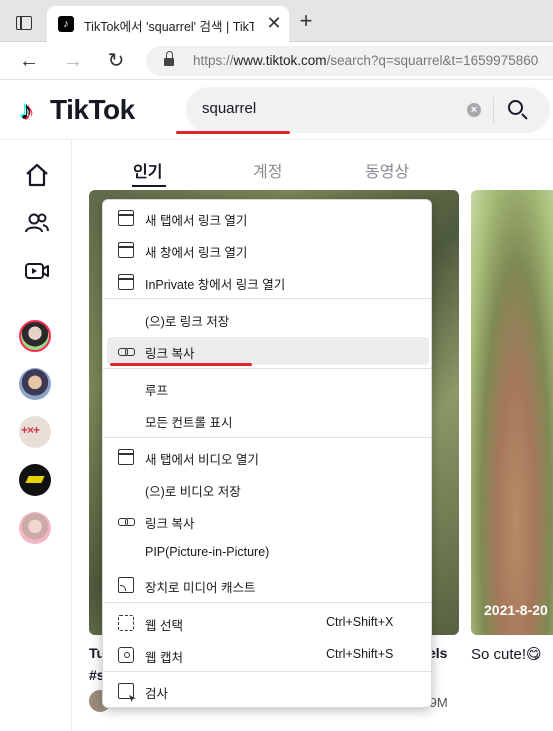  What do you see at coordinates (116, 61) in the screenshot?
I see `reload-button: ↻` at bounding box center [116, 61].